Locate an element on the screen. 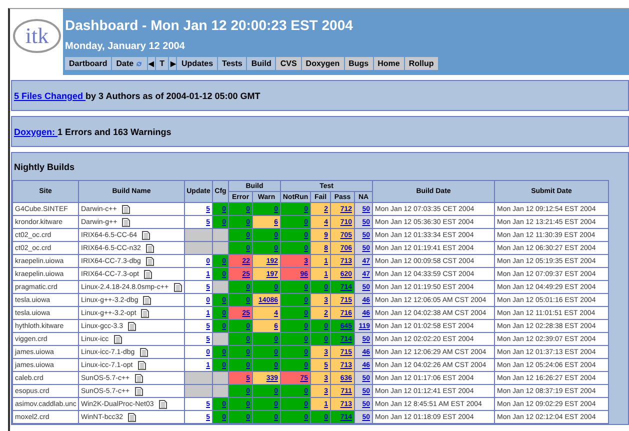  updates-summary: 5 Files Changed by 3 Authors as of 2004-01-12 05:00 GMT is located at coordinates (137, 95).